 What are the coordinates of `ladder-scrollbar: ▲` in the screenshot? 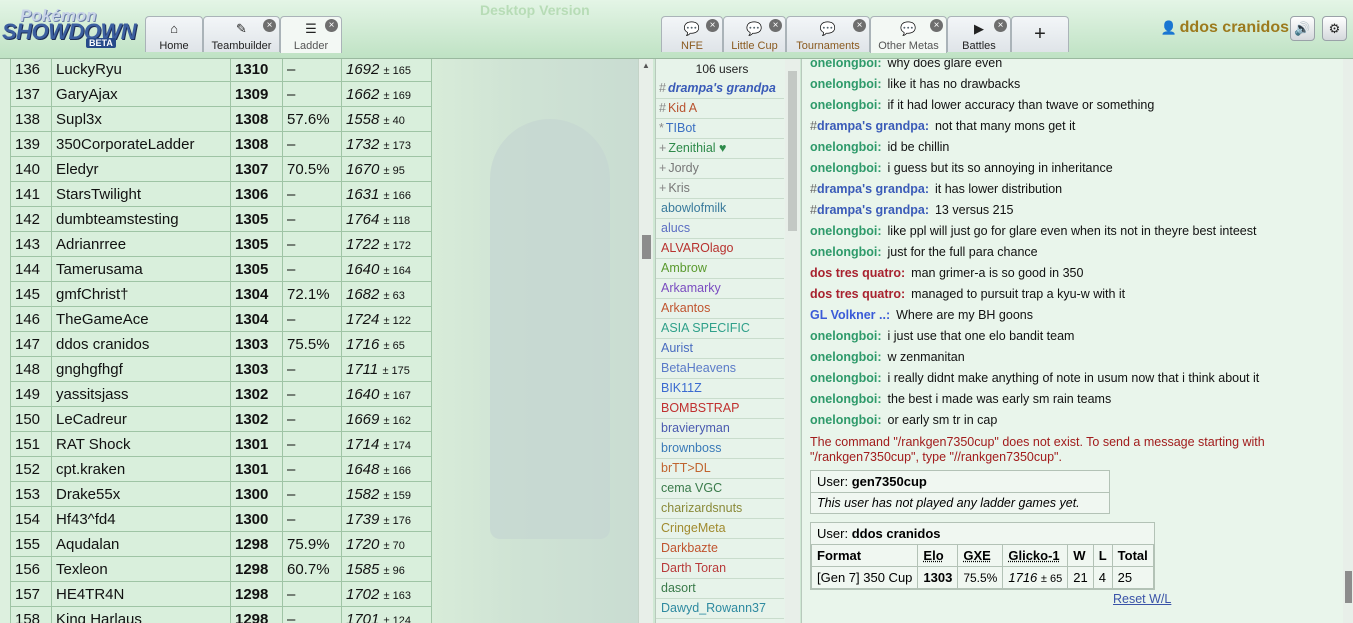 It's located at (645, 341).